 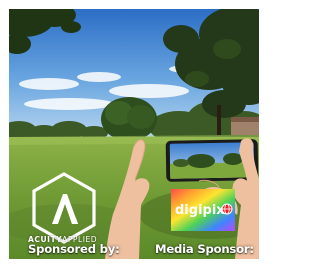 What do you see at coordinates (204, 249) in the screenshot?
I see `media-sponsor-label: Media Sponsor:` at bounding box center [204, 249].